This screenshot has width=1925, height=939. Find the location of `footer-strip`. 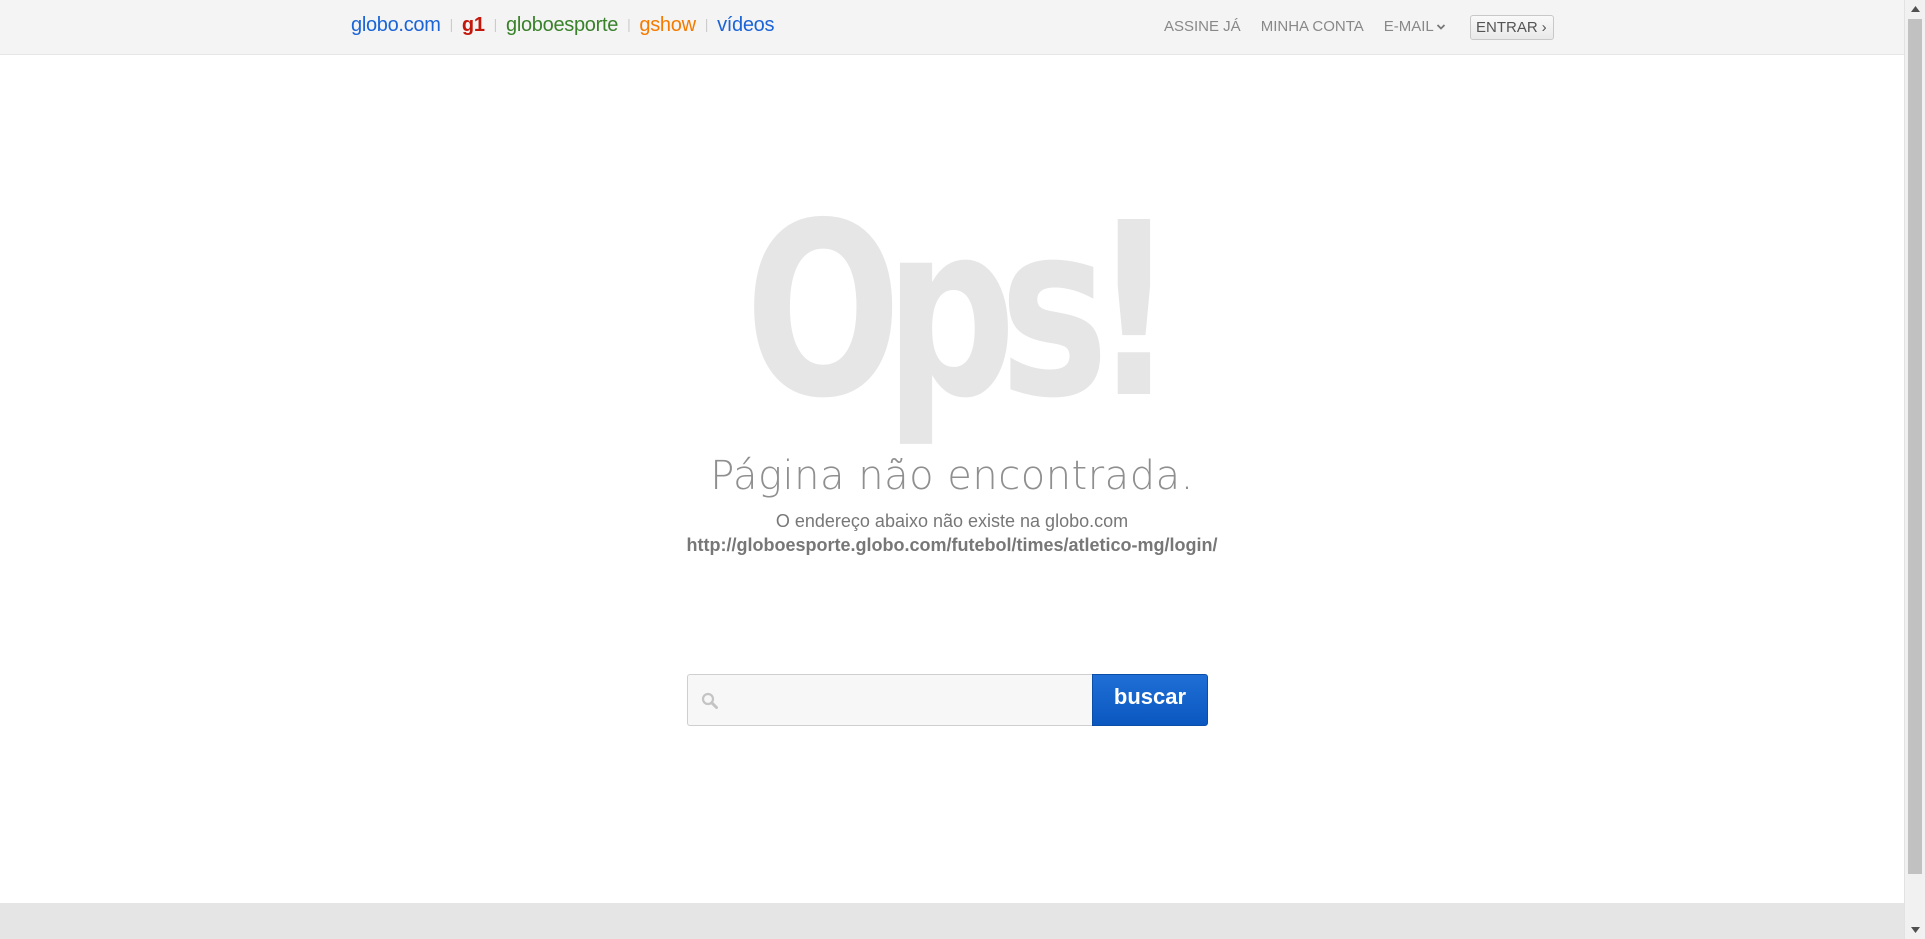

footer-strip is located at coordinates (952, 921).